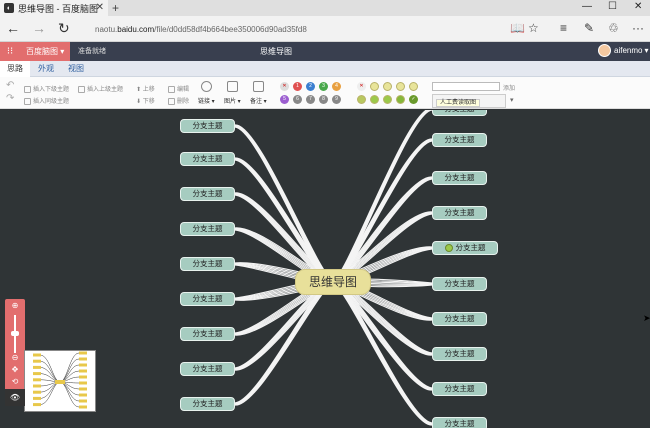 The width and height of the screenshot is (650, 428). What do you see at coordinates (76, 69) in the screenshot?
I see `tab-view: 视图` at bounding box center [76, 69].